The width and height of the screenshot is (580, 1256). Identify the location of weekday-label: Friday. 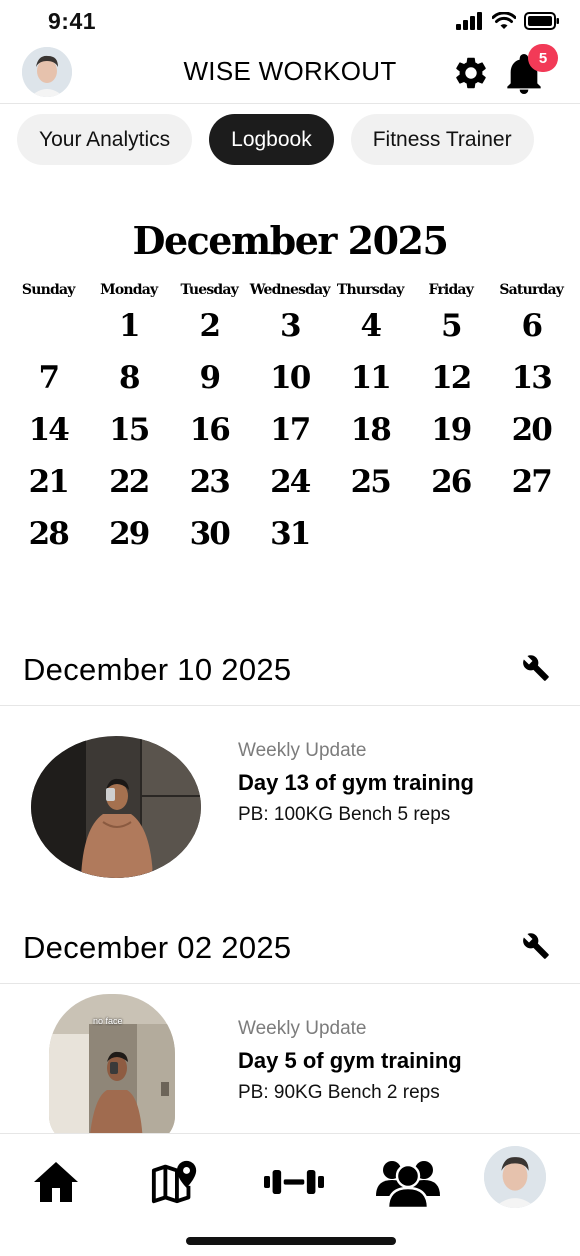
(451, 290).